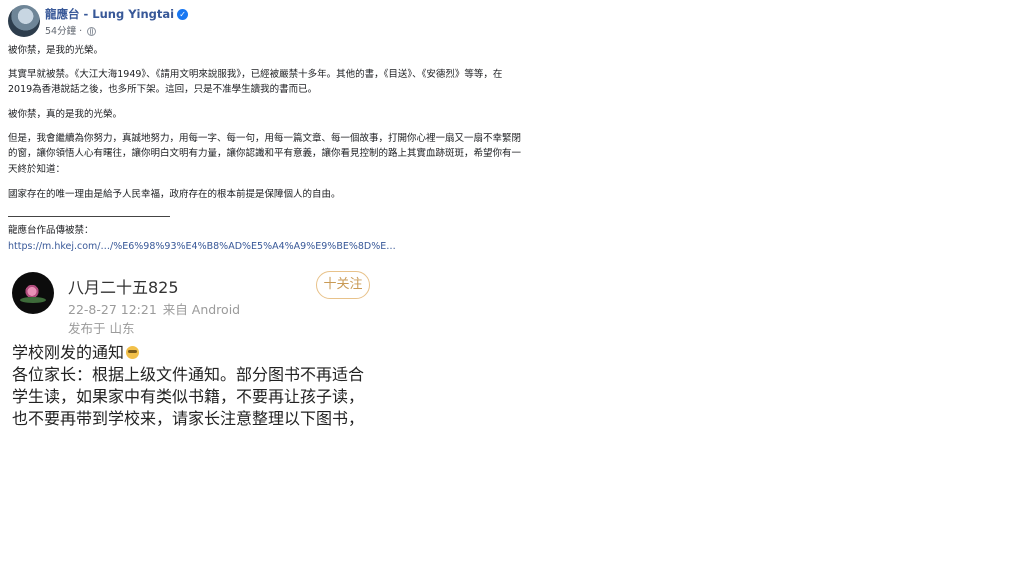 The image size is (1024, 576). I want to click on footer-label: 龍應台作品傳被禁：, so click(51, 230).